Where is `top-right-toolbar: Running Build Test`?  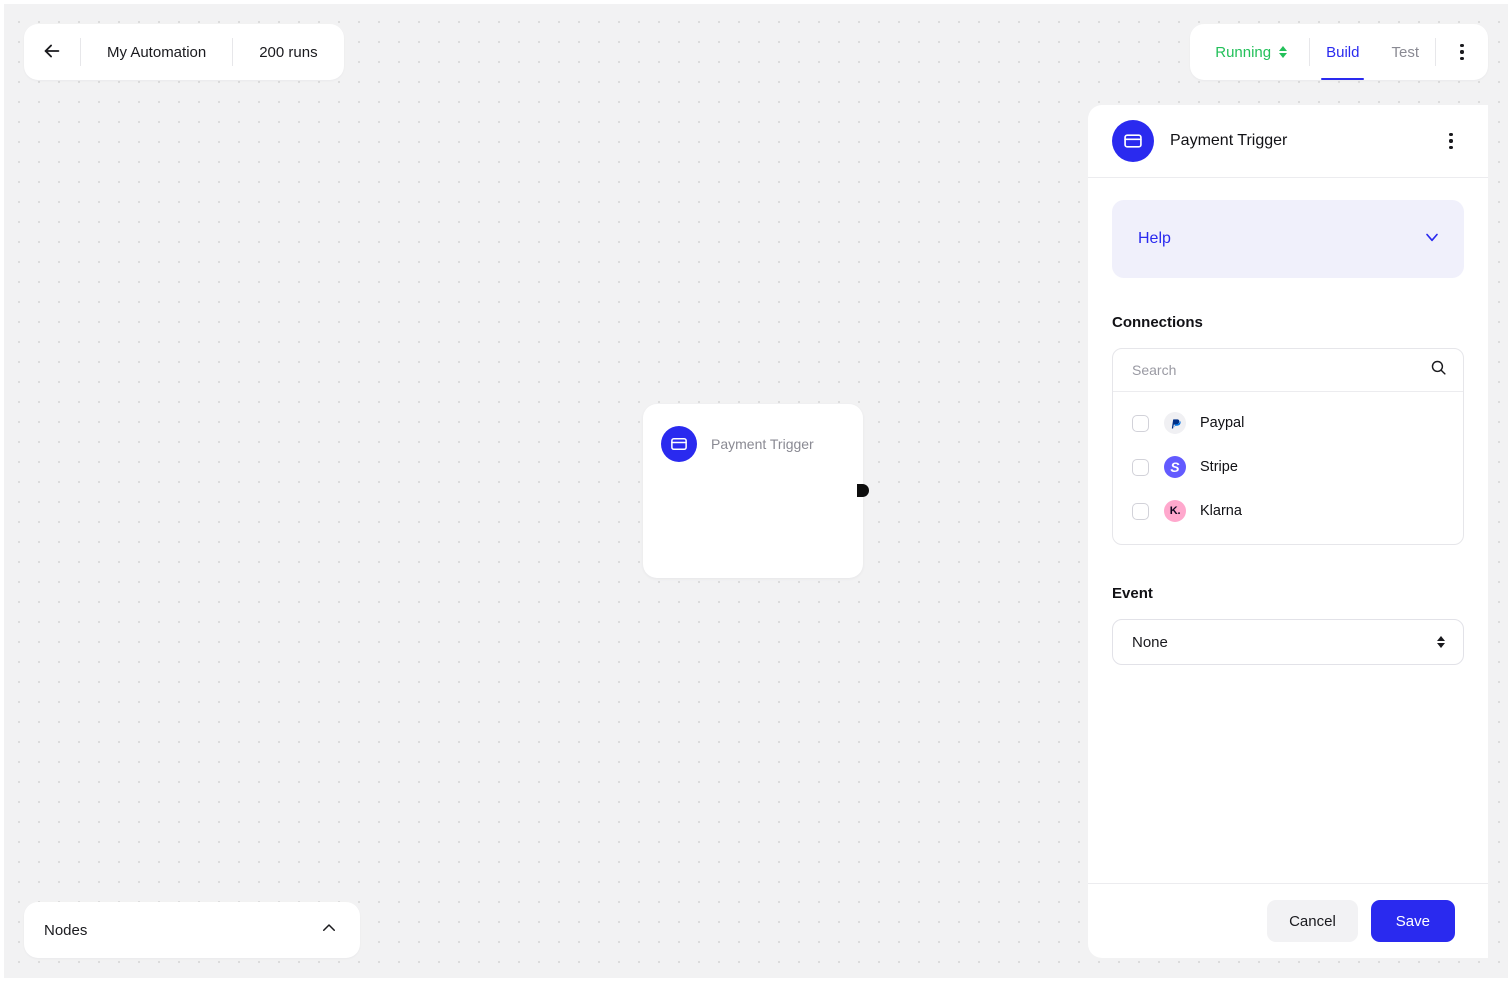
top-right-toolbar: Running Build Test is located at coordinates (1339, 52).